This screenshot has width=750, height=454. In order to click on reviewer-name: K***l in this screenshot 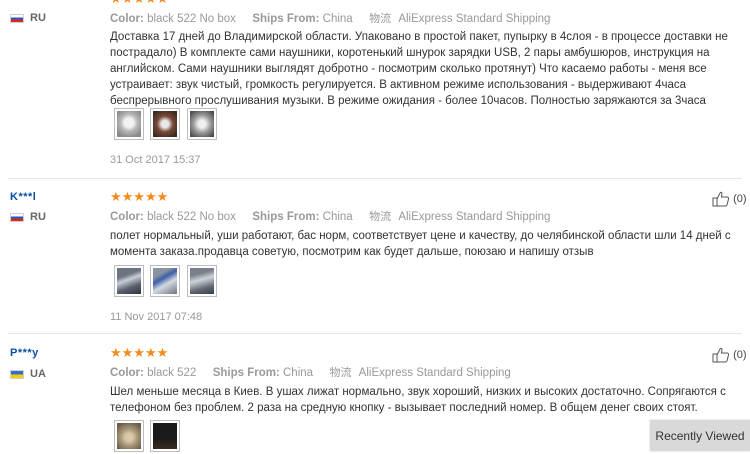, I will do `click(23, 197)`.